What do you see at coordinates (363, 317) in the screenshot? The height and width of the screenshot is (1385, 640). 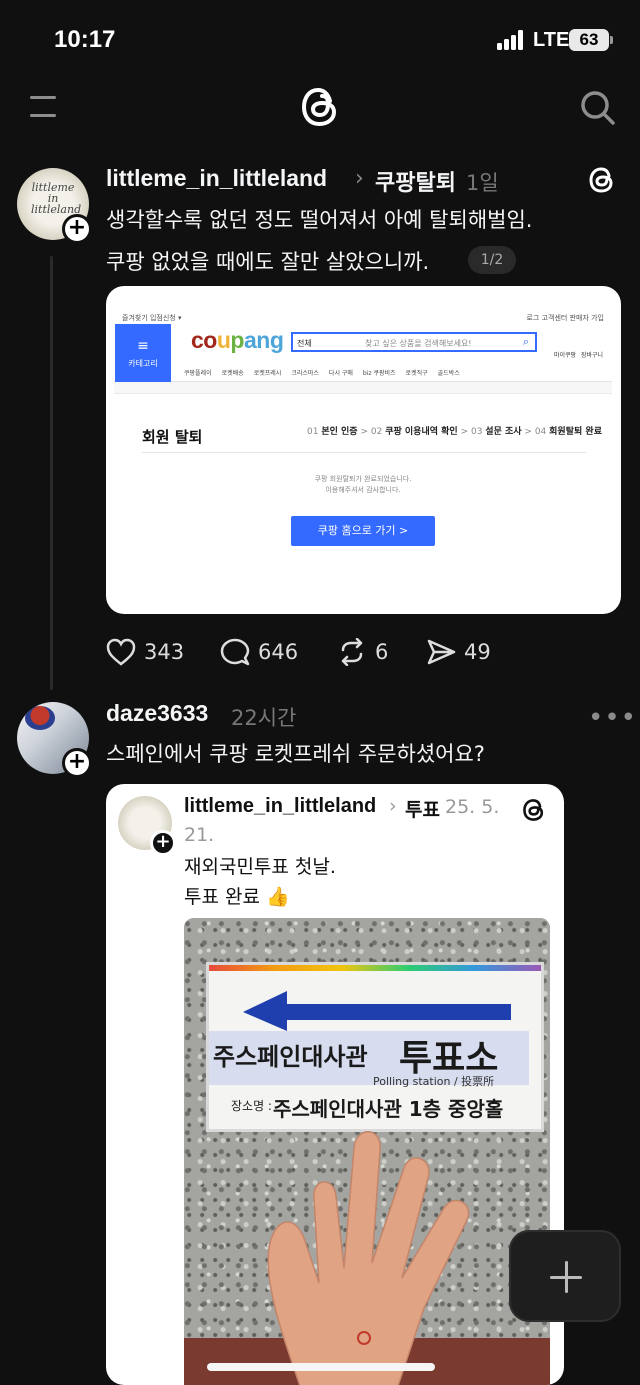 I see `coupang-topbar: 즐겨찾기 입점신청 ▾ 로그 고객센터 판매자 가입` at bounding box center [363, 317].